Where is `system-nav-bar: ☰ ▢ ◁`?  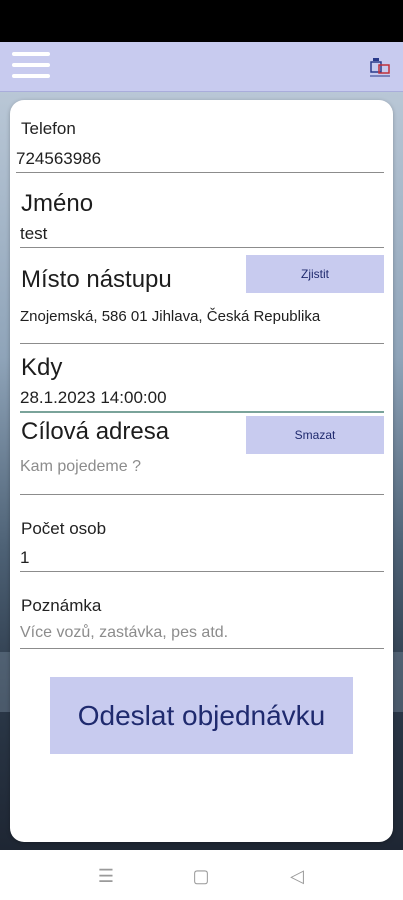 system-nav-bar: ☰ ▢ ◁ is located at coordinates (201, 875).